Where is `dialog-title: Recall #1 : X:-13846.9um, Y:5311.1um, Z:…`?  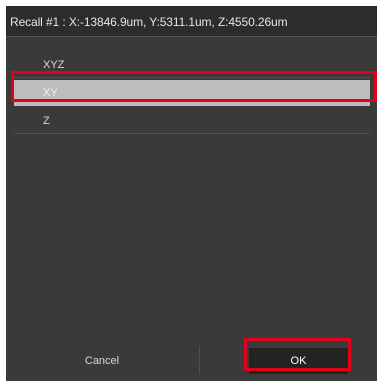
dialog-title: Recall #1 : X:-13846.9um, Y:5311.1um, Z:… is located at coordinates (149, 22).